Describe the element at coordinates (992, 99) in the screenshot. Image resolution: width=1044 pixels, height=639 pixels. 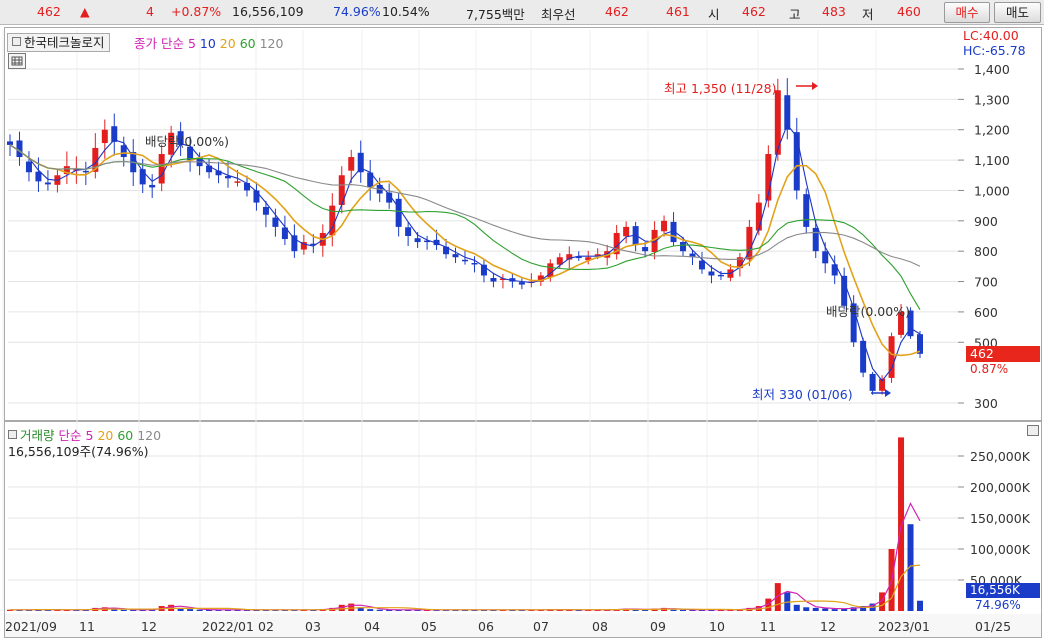
I see `price-tick-label: 1,300` at that location.